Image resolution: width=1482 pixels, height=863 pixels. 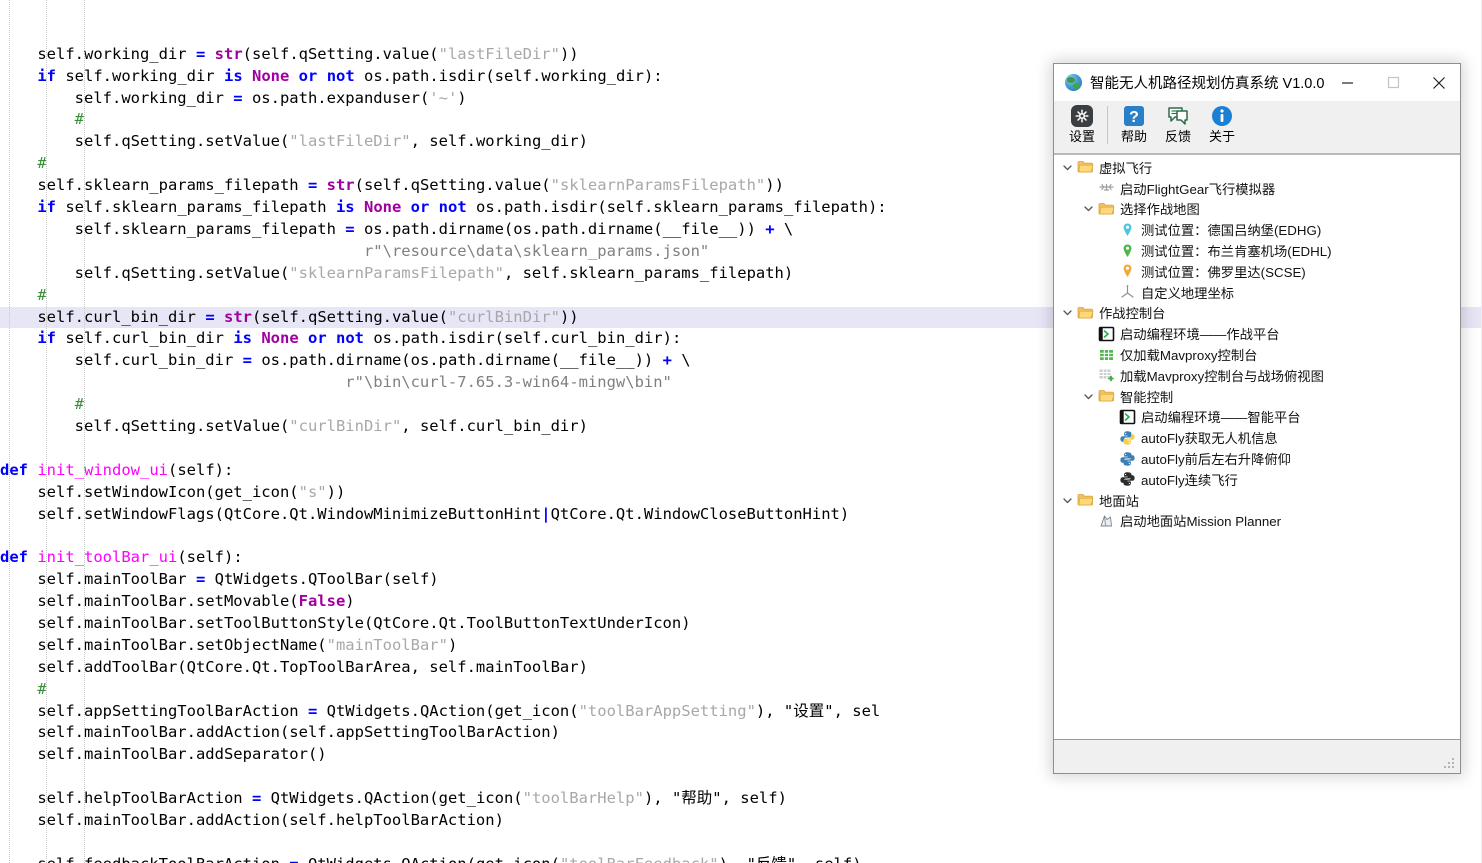 What do you see at coordinates (1177, 136) in the screenshot?
I see `toolbar-feedback-label: 反馈` at bounding box center [1177, 136].